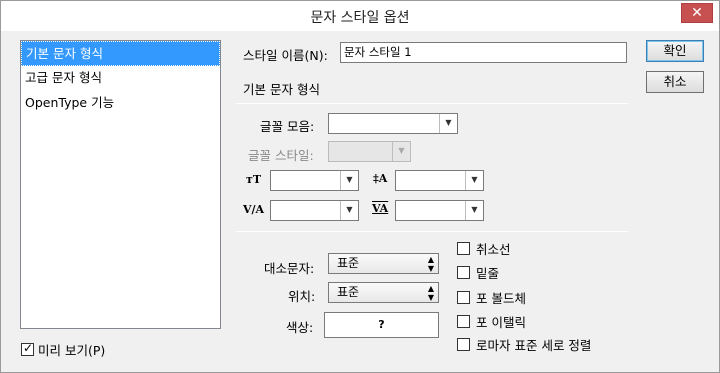 This screenshot has width=720, height=373. Describe the element at coordinates (348, 292) in the screenshot. I see `position-value: 표준` at that location.